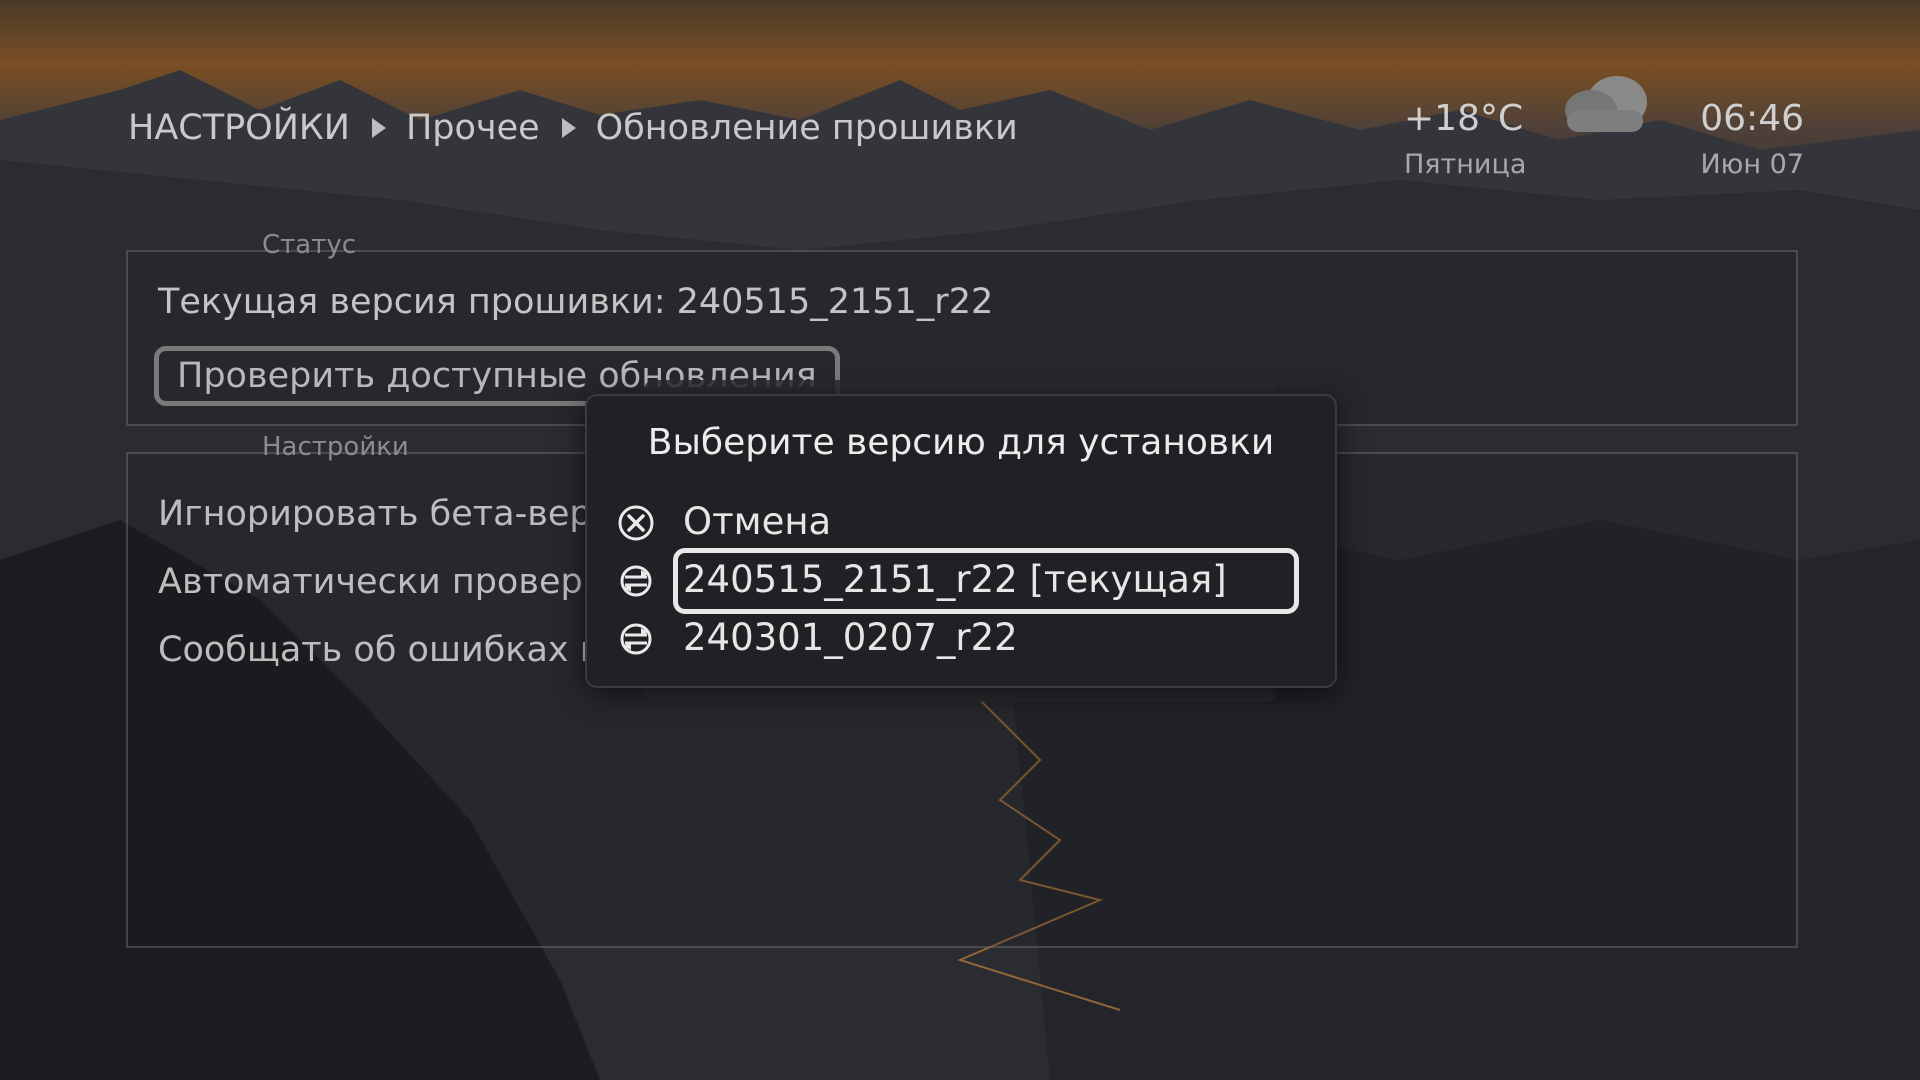 This screenshot has height=1080, width=1920. I want to click on dialog-title: Выберите версию для установки, so click(961, 442).